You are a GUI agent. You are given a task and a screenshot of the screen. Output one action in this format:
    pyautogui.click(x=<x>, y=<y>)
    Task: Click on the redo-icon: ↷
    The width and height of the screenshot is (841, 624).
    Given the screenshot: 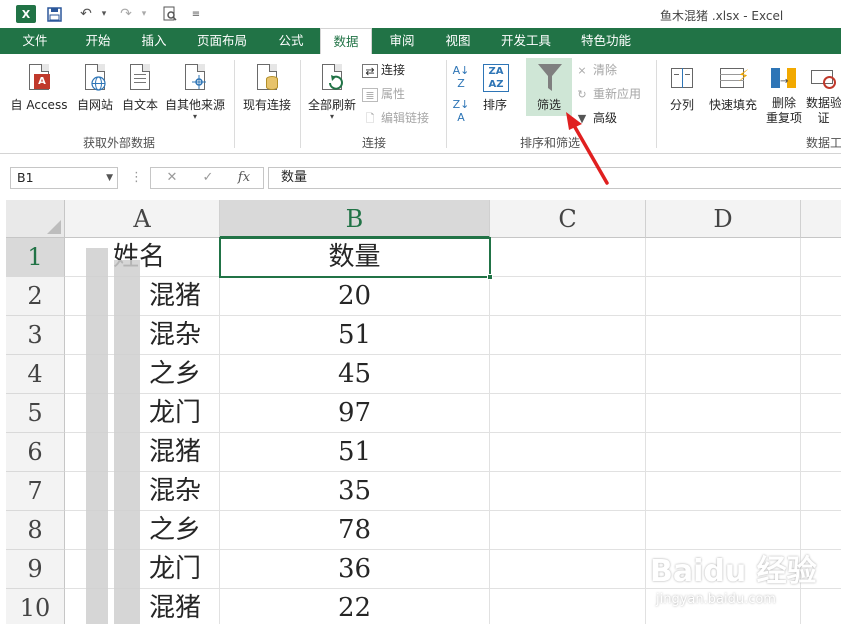 What is the action you would take?
    pyautogui.click(x=126, y=14)
    